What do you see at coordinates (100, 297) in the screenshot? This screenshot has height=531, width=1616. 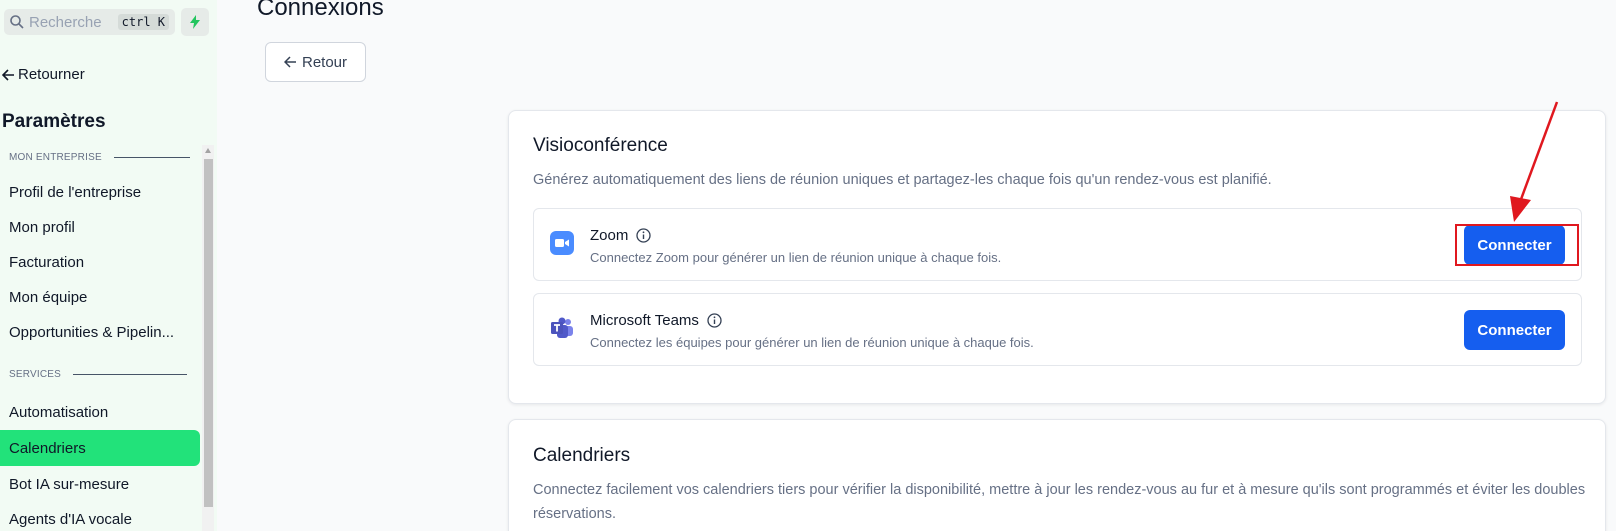 I see `sidebar-item-my-team: Mon équipe` at bounding box center [100, 297].